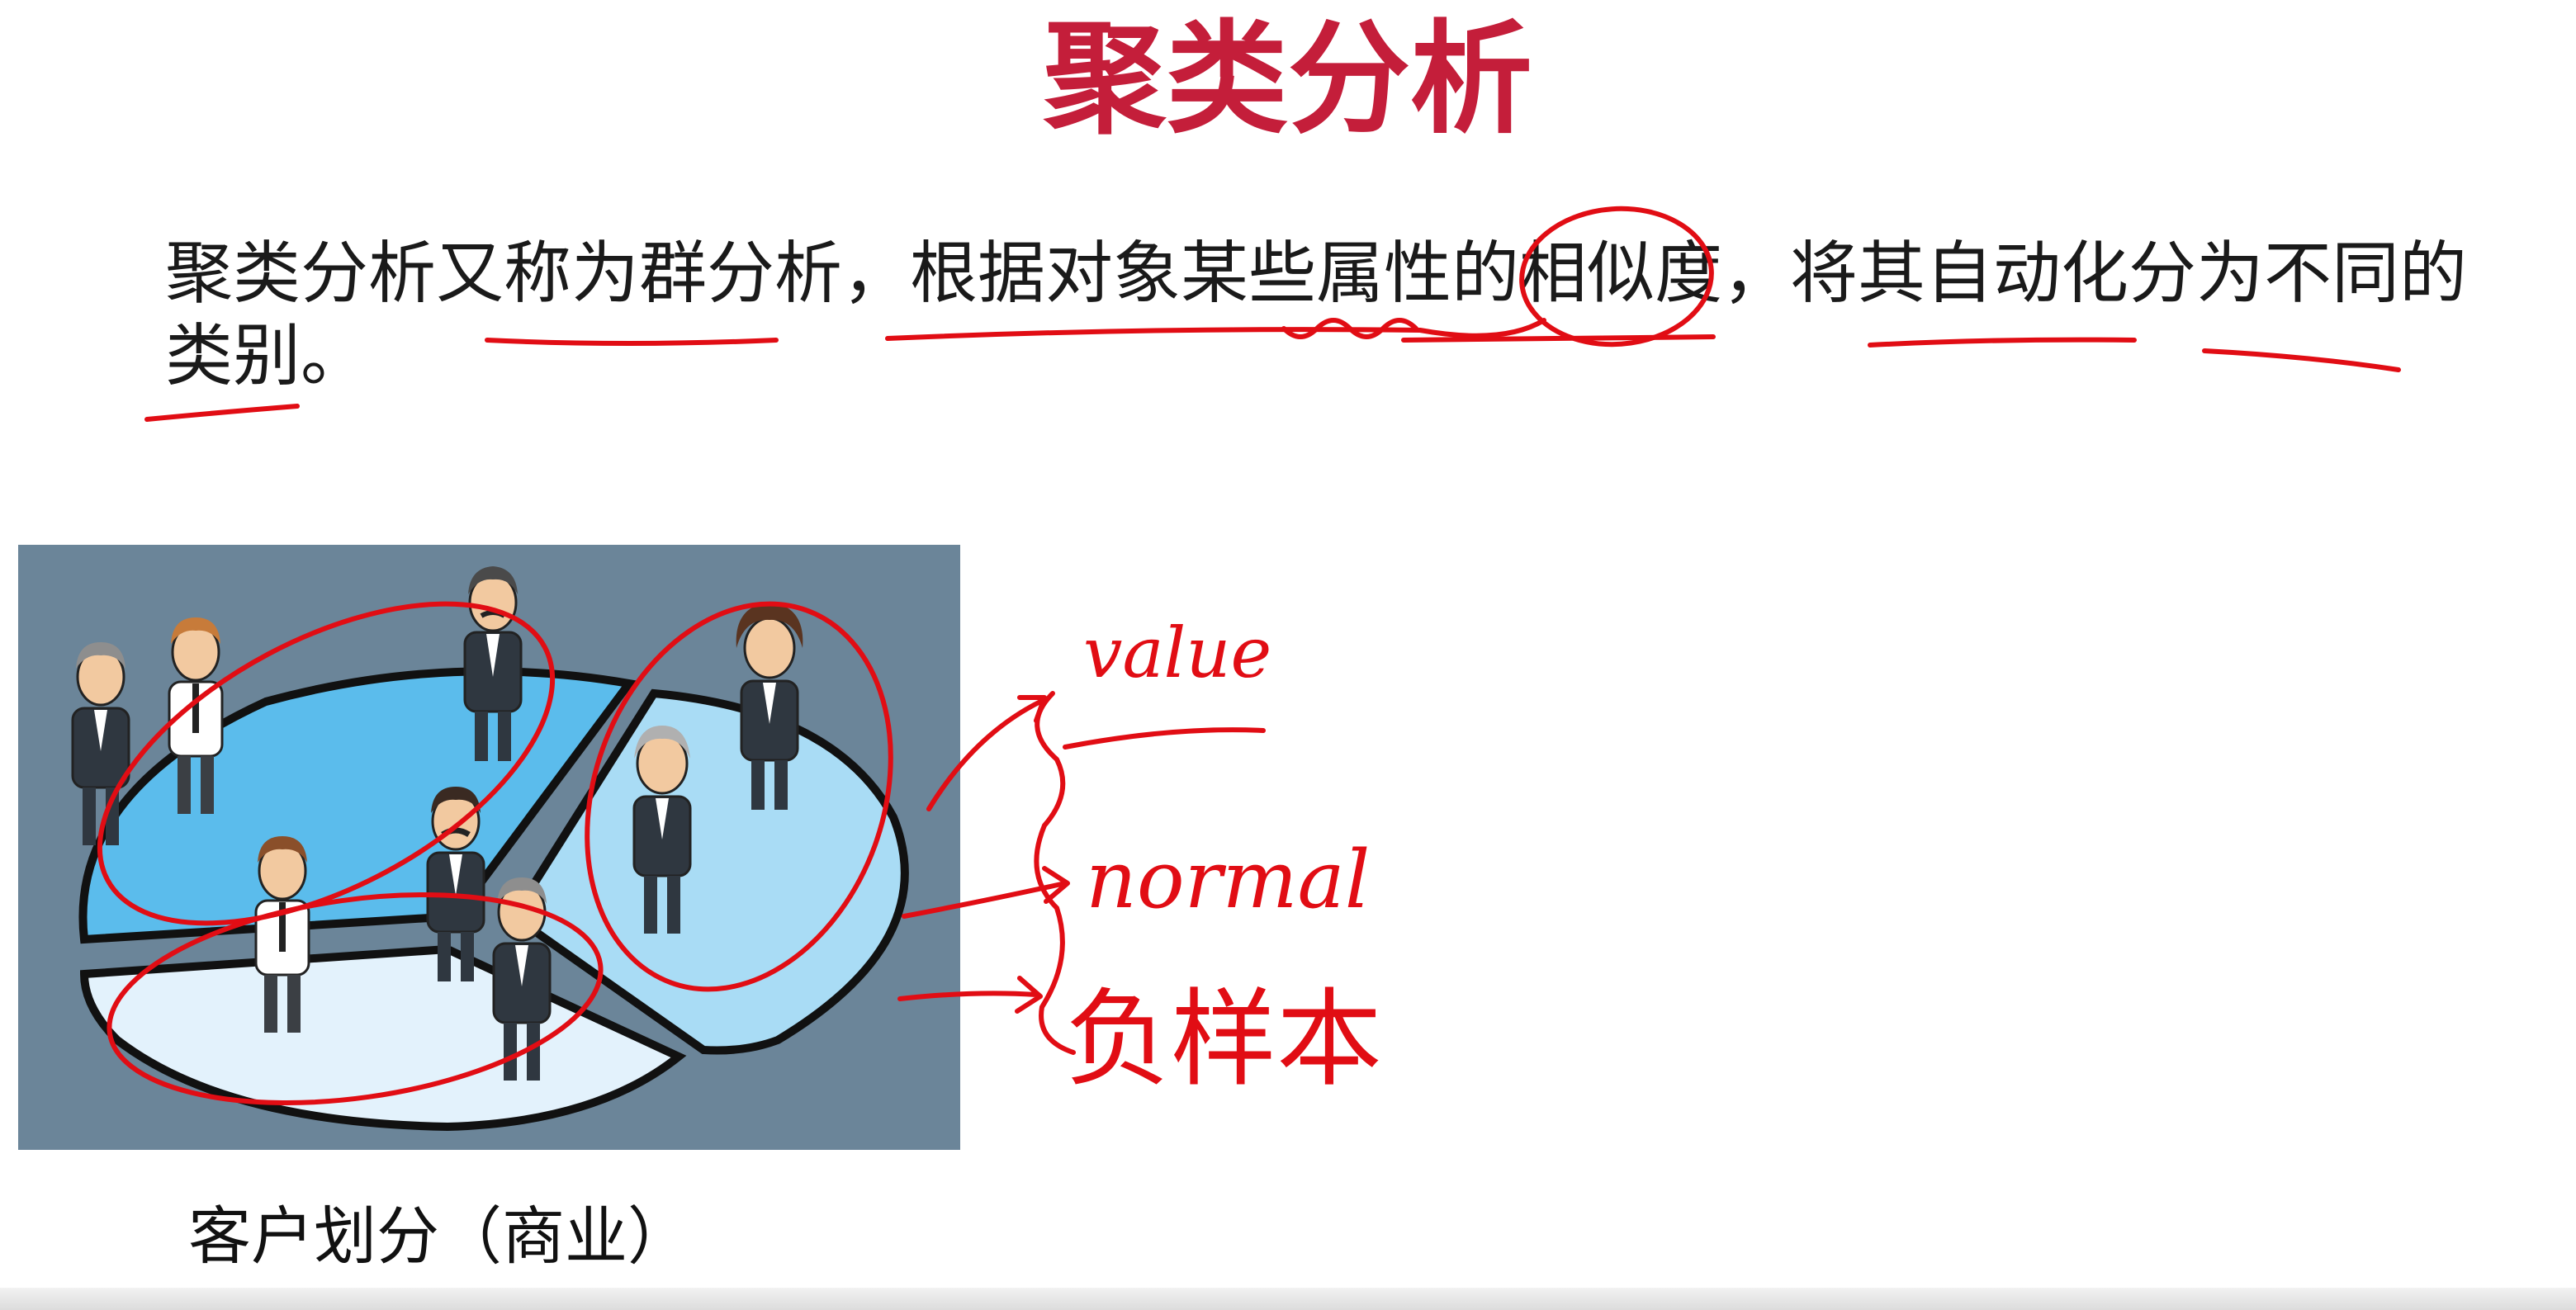 Image resolution: width=2576 pixels, height=1310 pixels. I want to click on pie-people-graphic, so click(490, 849).